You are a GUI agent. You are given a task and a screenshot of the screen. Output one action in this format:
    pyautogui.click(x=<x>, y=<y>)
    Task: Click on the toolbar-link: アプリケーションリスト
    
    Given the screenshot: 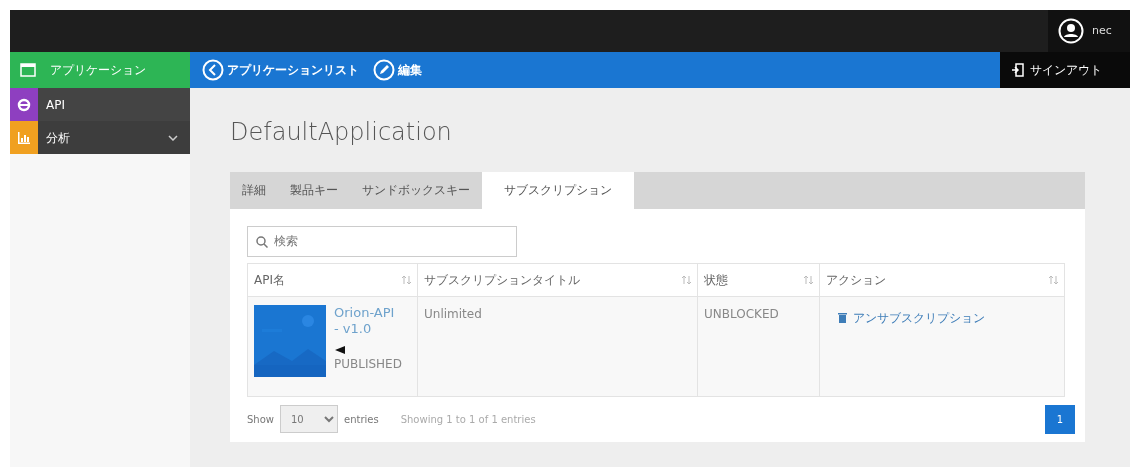 What is the action you would take?
    pyautogui.click(x=280, y=70)
    